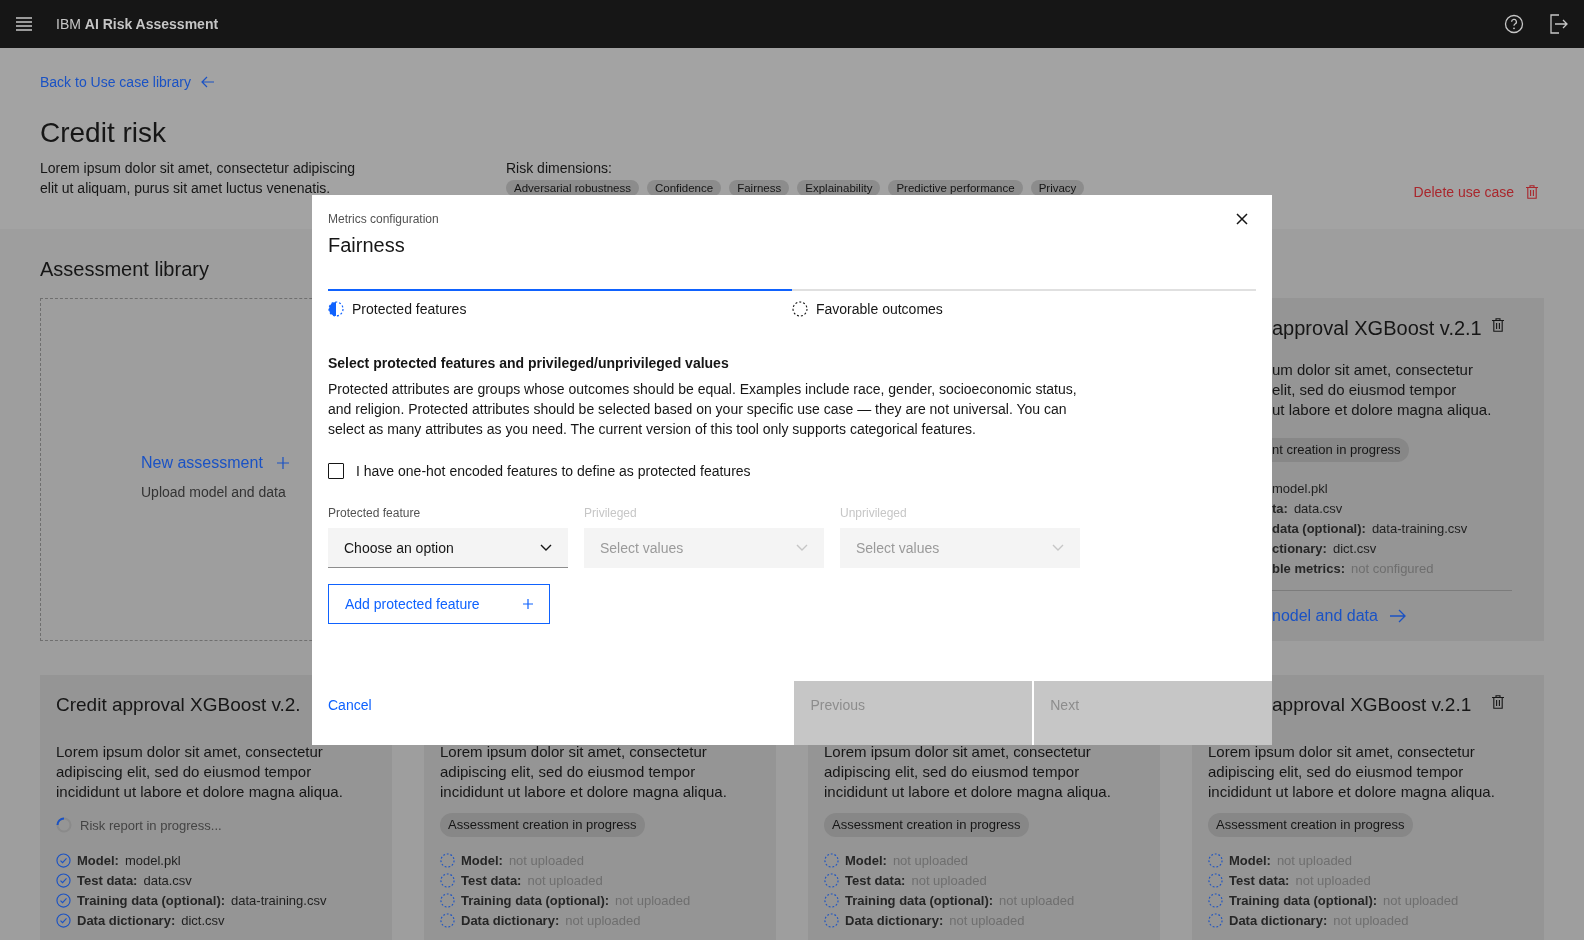 The width and height of the screenshot is (1584, 940). I want to click on item-label: ble metrics:, so click(1308, 568).